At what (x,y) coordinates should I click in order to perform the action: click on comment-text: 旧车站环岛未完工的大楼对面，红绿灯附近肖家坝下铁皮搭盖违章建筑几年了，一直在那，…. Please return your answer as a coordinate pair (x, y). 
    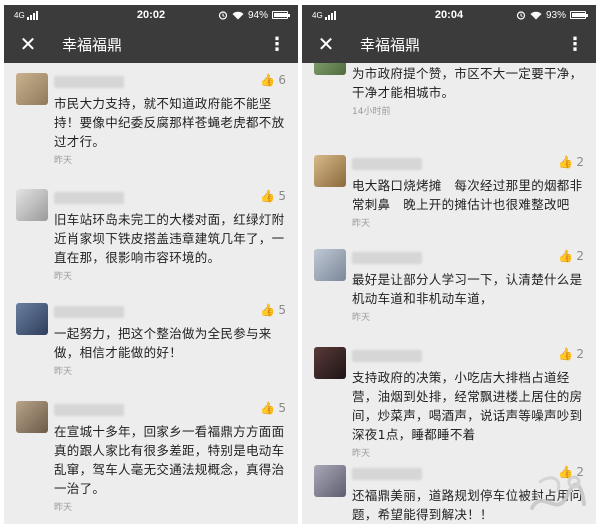
    Looking at the image, I should click on (169, 238).